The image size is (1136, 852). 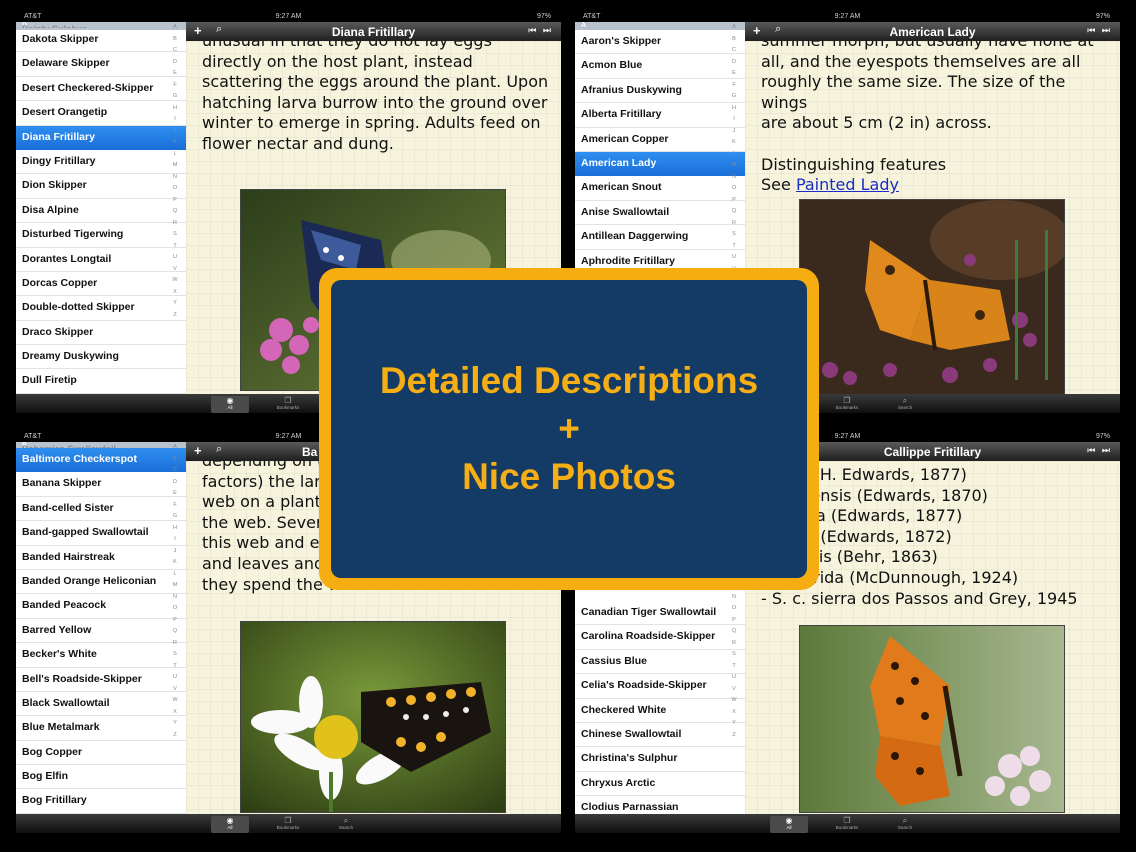 What do you see at coordinates (175, 304) in the screenshot?
I see `index-letter: Y` at bounding box center [175, 304].